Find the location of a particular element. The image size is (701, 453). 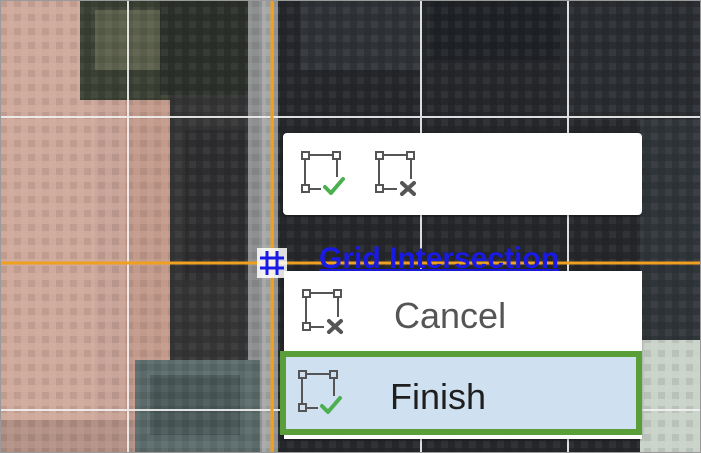

finish-button is located at coordinates (324, 174).